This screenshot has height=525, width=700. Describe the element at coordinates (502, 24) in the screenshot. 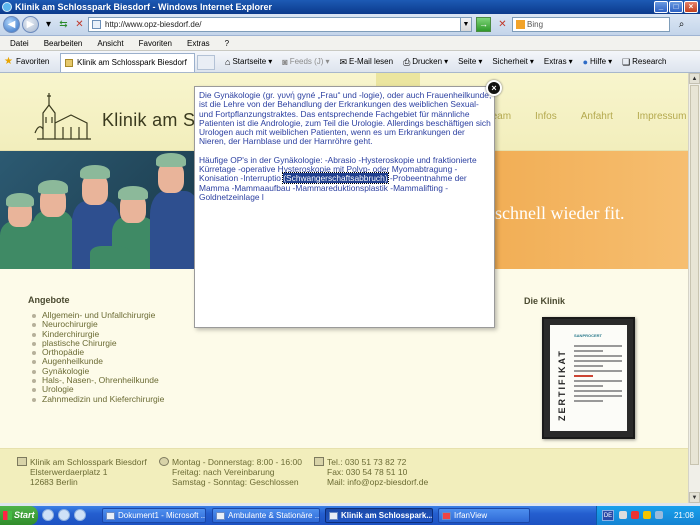

I see `refresh-stop-icon: ✕` at that location.